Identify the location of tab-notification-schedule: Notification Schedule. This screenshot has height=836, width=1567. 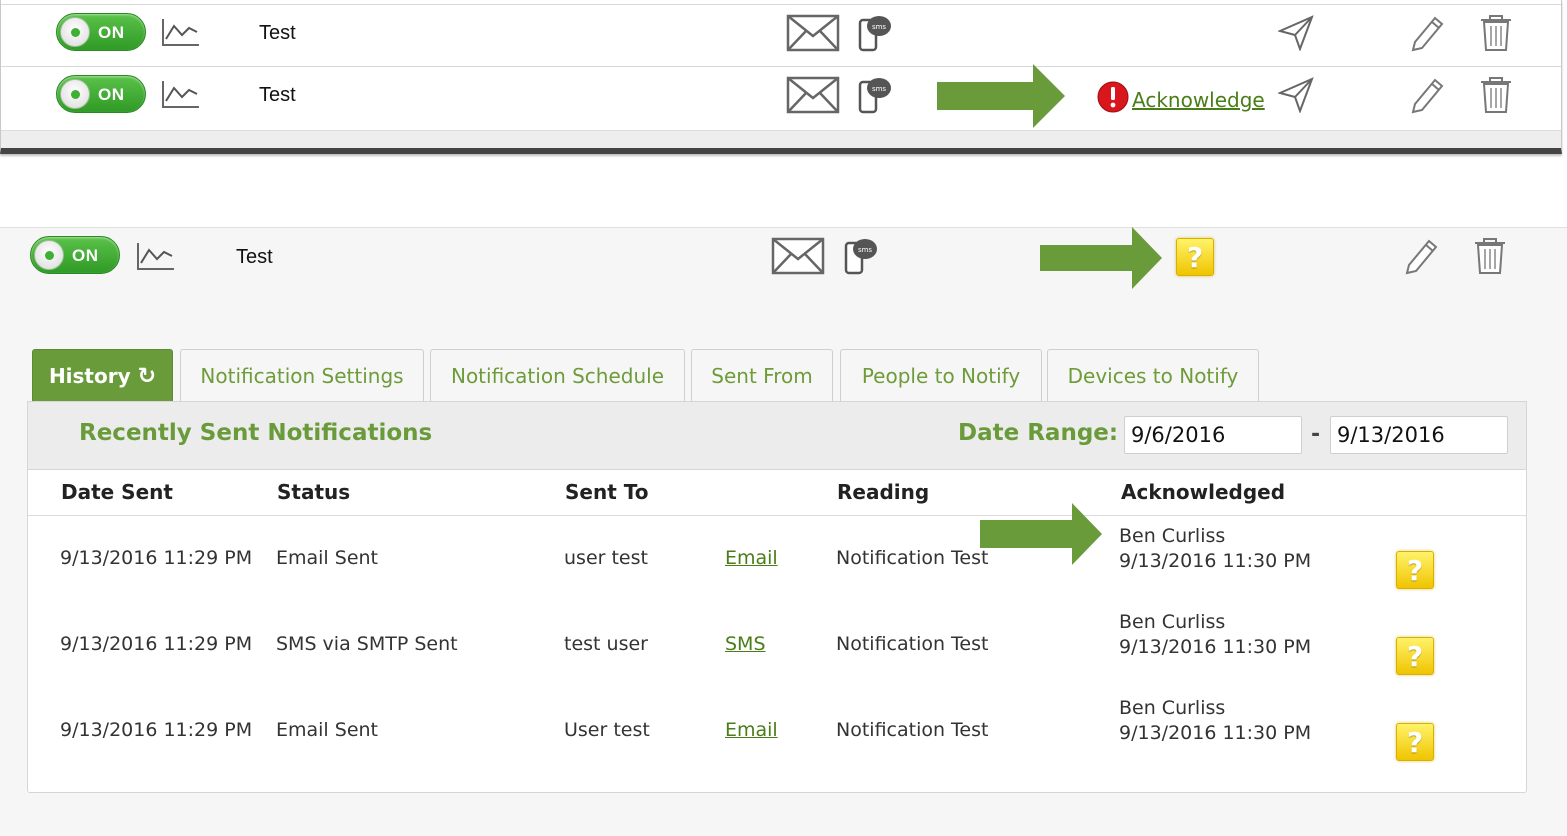
(557, 375).